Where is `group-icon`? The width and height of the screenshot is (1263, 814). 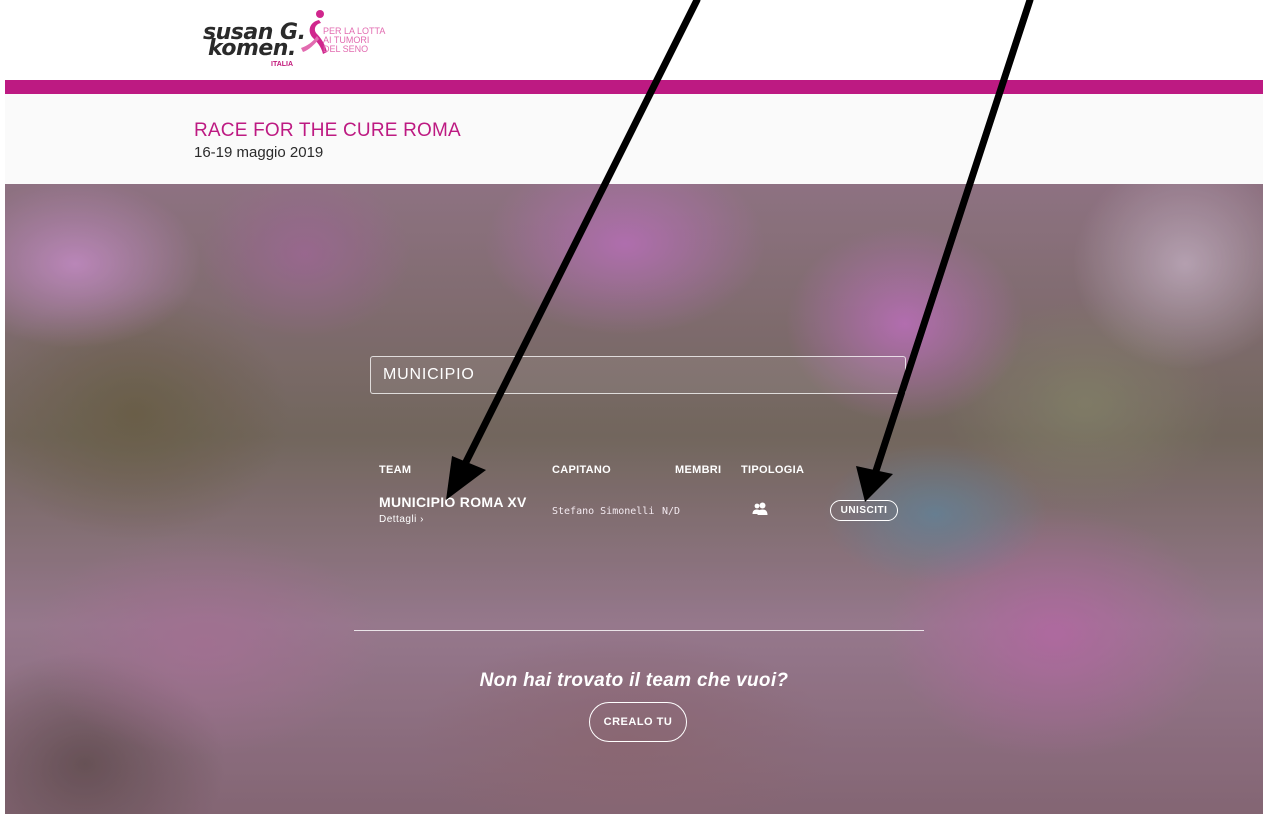
group-icon is located at coordinates (760, 508).